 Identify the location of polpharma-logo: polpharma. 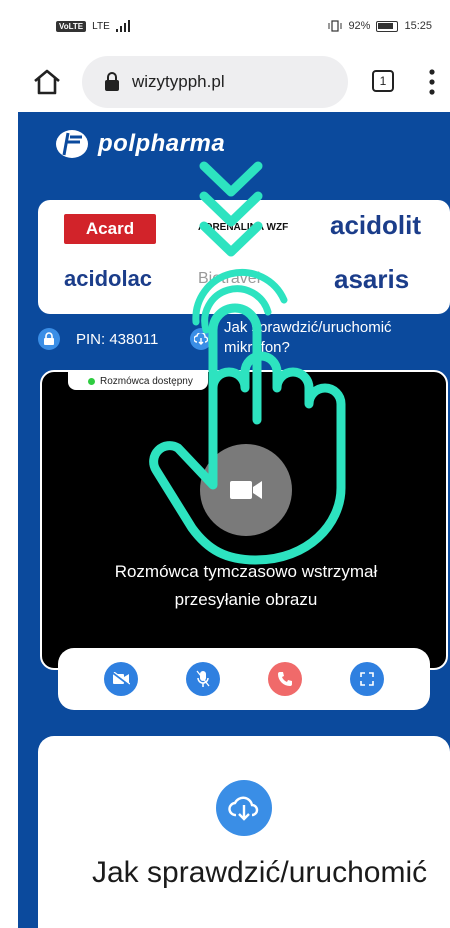
(139, 144).